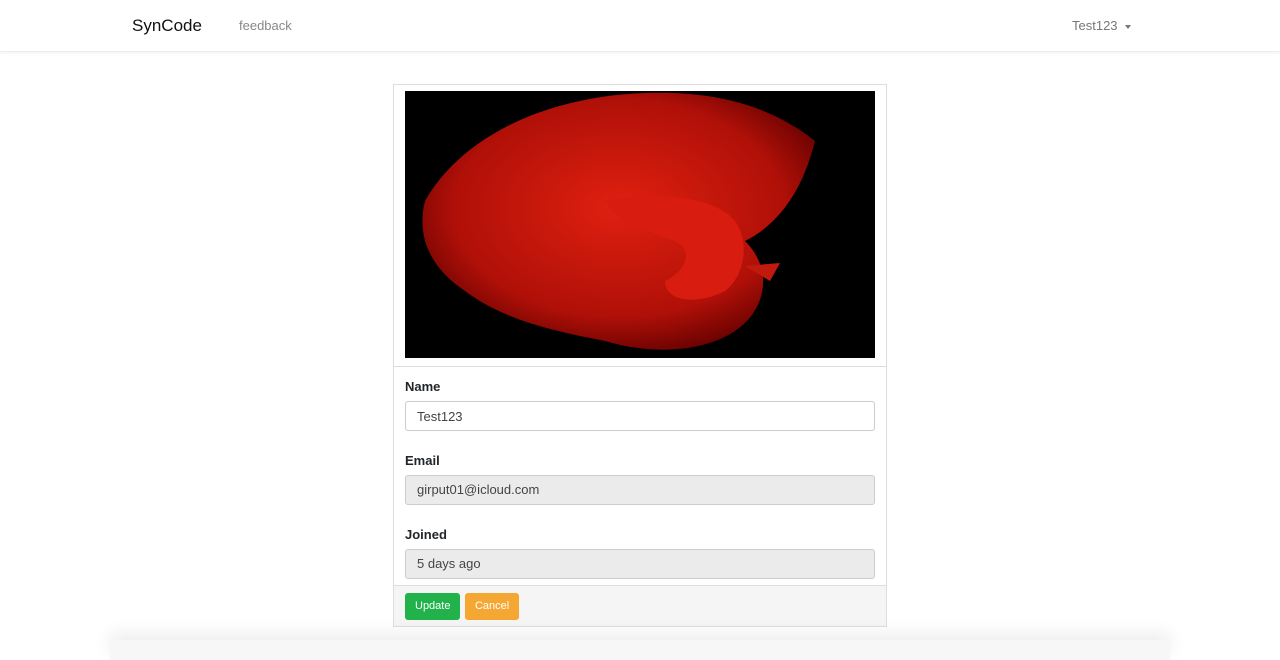  What do you see at coordinates (640, 26) in the screenshot?
I see `navbar: SynCode feedback Test123` at bounding box center [640, 26].